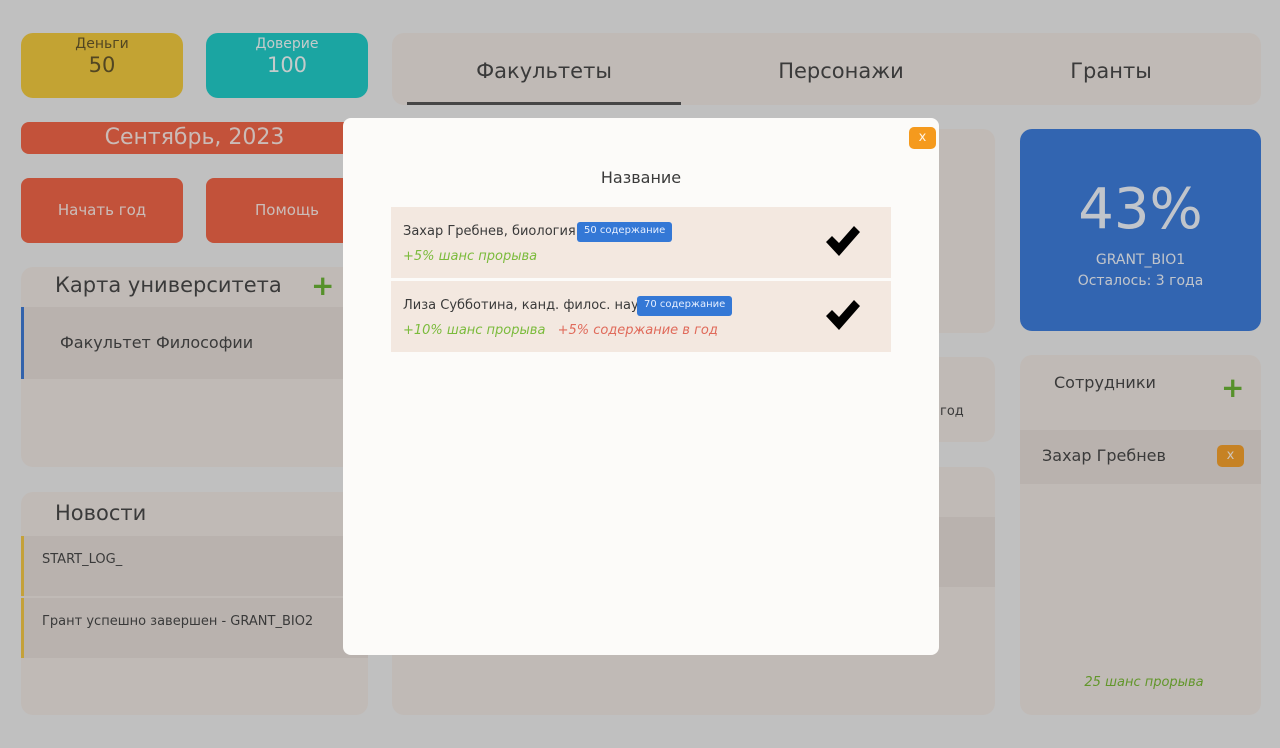 The height and width of the screenshot is (748, 1280). What do you see at coordinates (641, 177) in the screenshot?
I see `modal-title: Название` at bounding box center [641, 177].